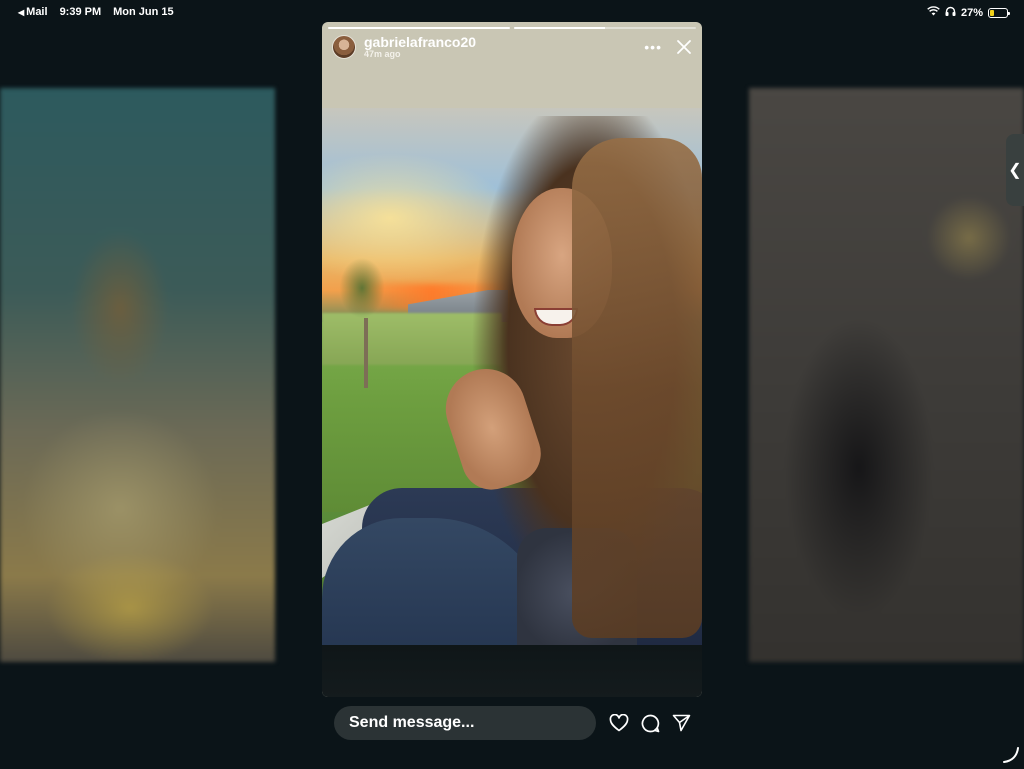 The height and width of the screenshot is (769, 1024). Describe the element at coordinates (681, 723) in the screenshot. I see `send-icon` at that location.